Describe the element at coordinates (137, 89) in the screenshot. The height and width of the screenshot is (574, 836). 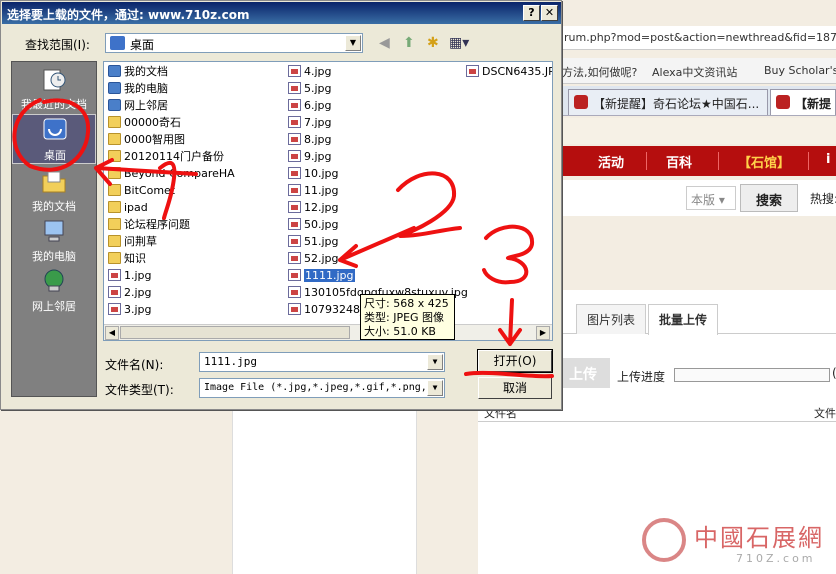
I see `file-item: 我的电脑` at that location.